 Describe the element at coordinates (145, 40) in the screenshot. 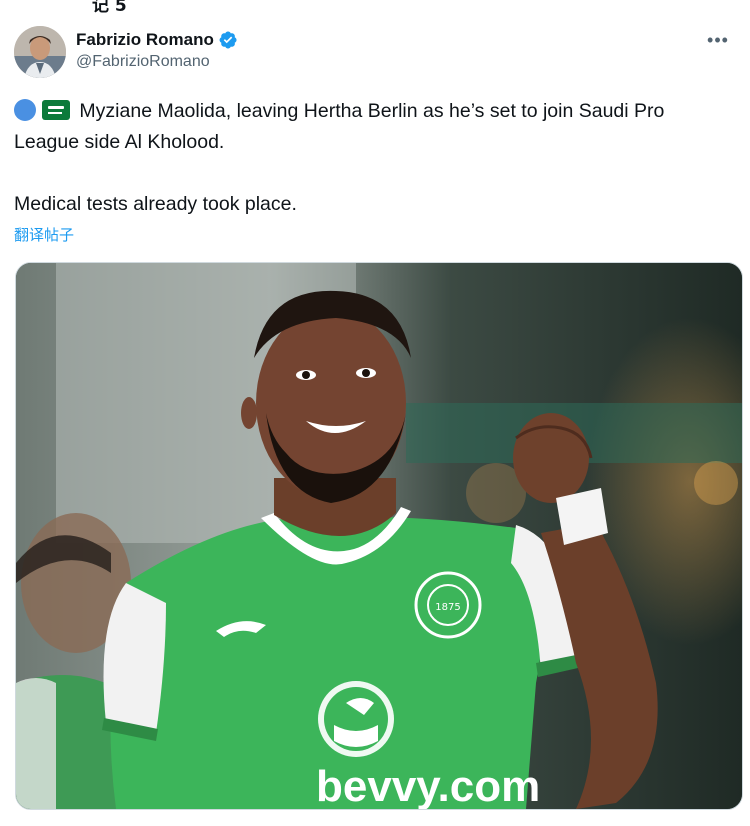

I see `display-name: Fabrizio Romano` at that location.